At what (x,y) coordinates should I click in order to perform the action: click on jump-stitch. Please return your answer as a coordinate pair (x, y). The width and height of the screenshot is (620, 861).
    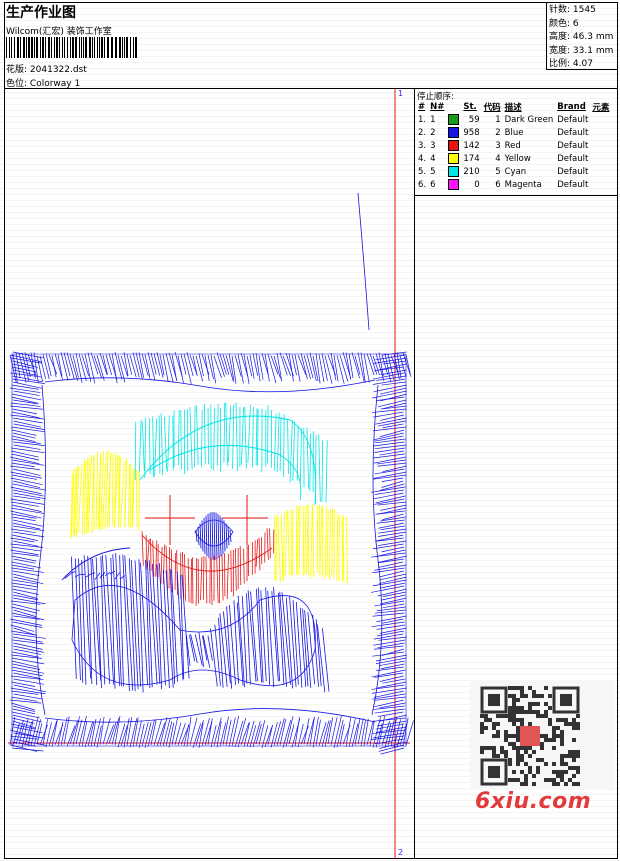
    Looking at the image, I should click on (363, 261).